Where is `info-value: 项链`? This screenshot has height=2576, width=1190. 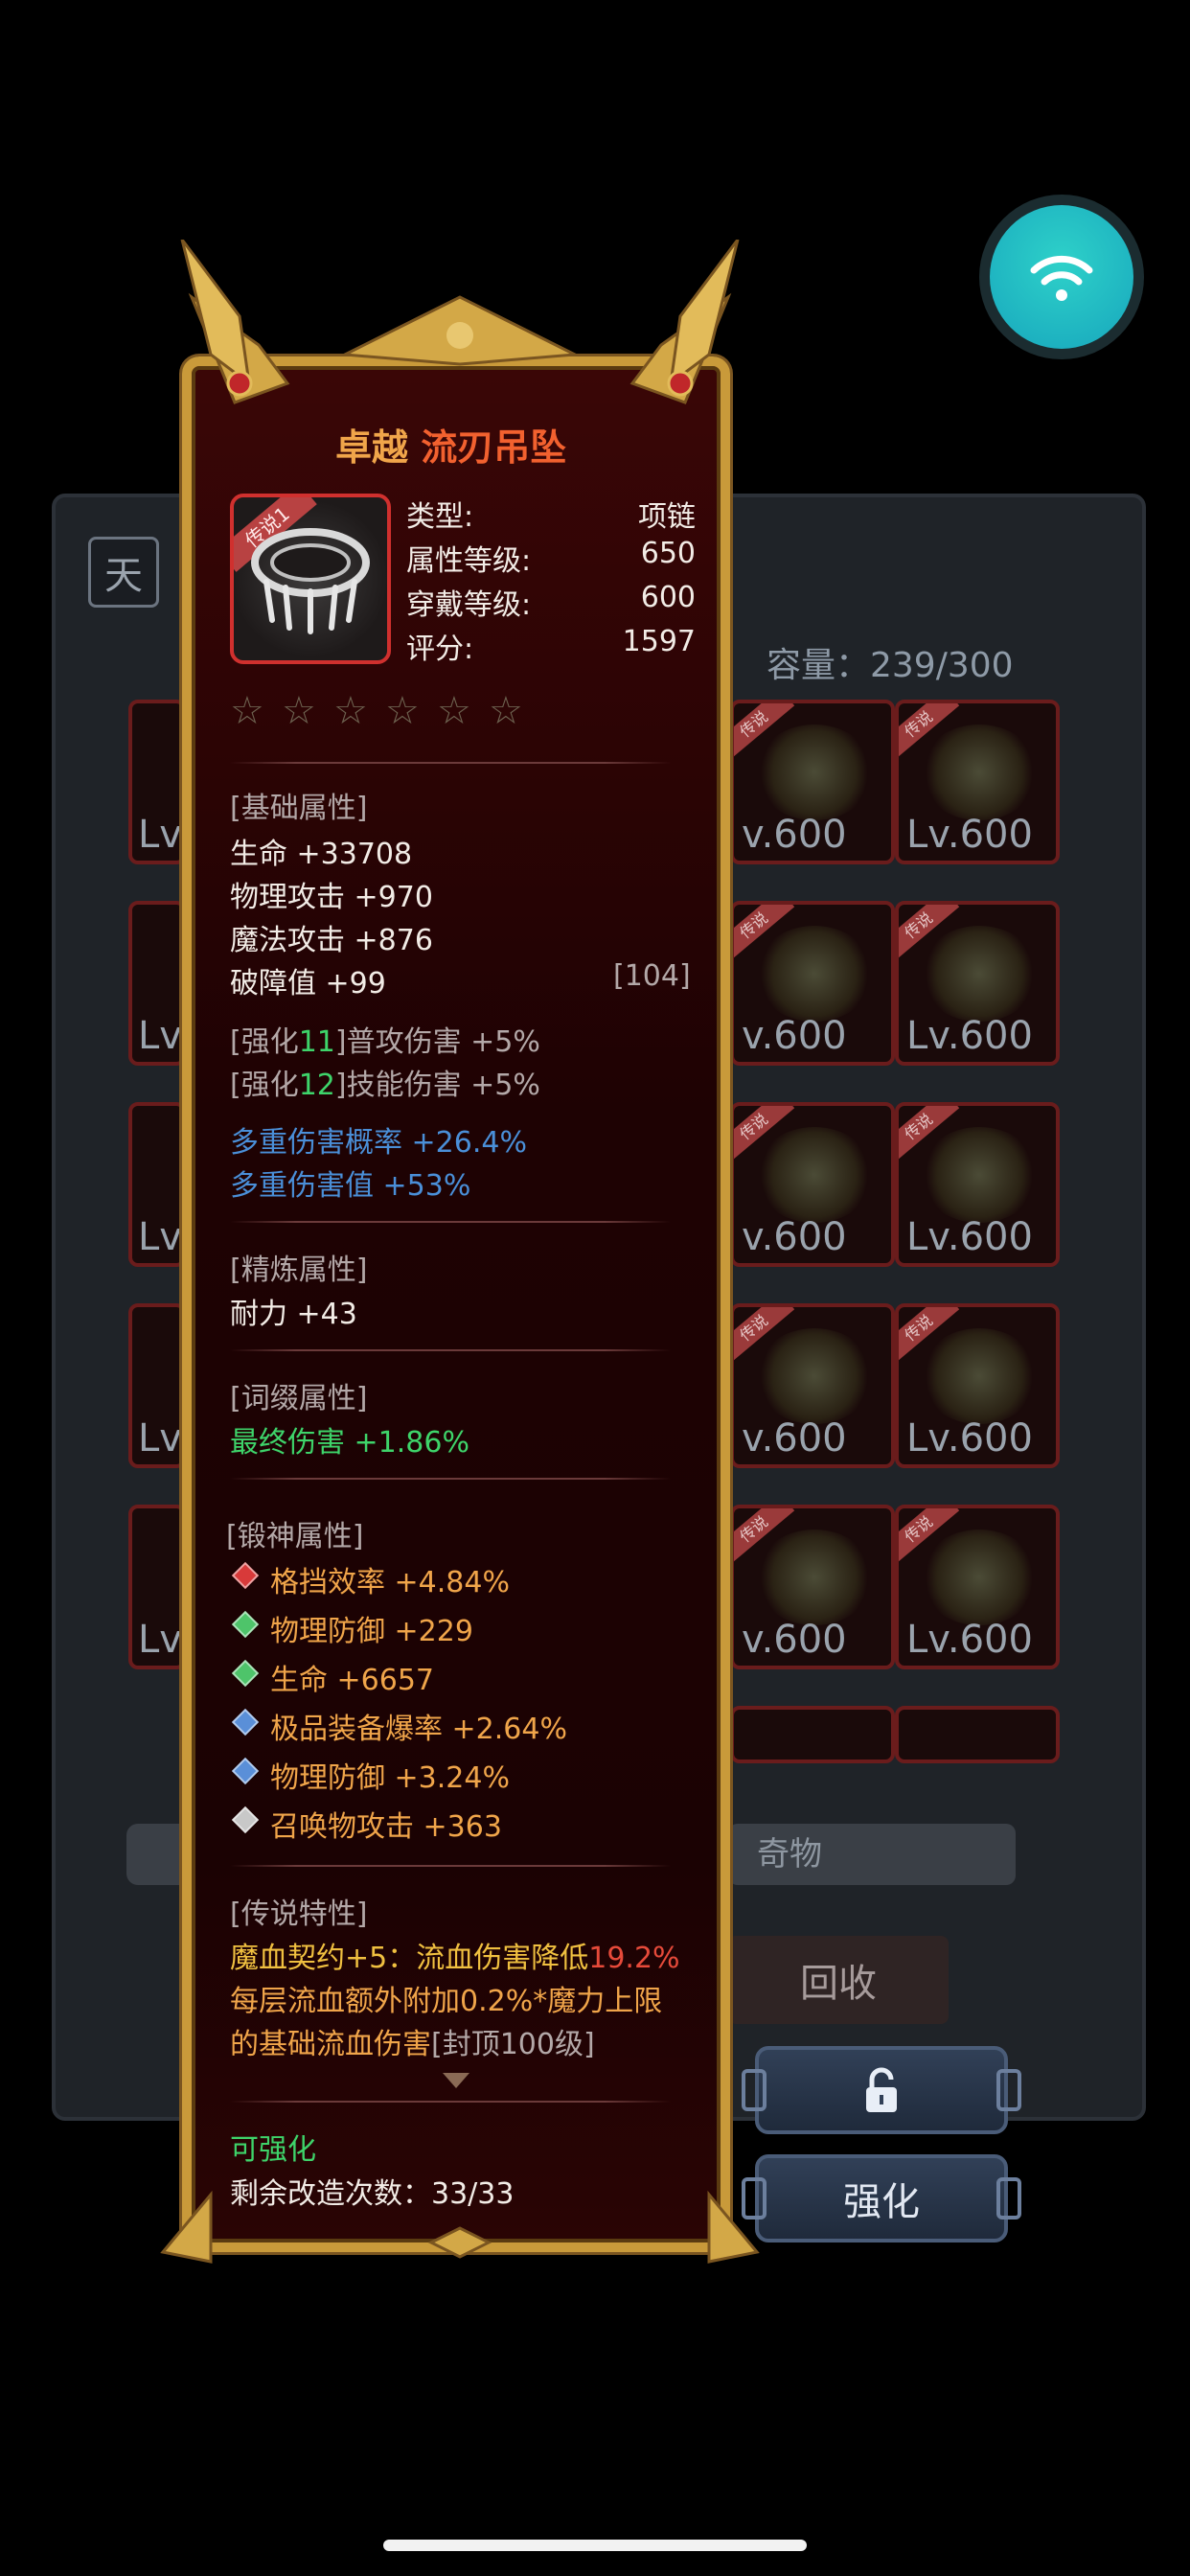 info-value: 项链 is located at coordinates (667, 517).